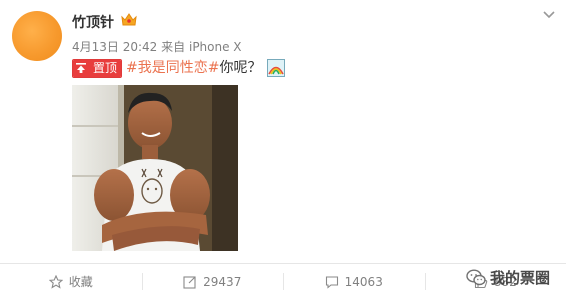  I want to click on post-date: 4月13日 20:42, so click(114, 47).